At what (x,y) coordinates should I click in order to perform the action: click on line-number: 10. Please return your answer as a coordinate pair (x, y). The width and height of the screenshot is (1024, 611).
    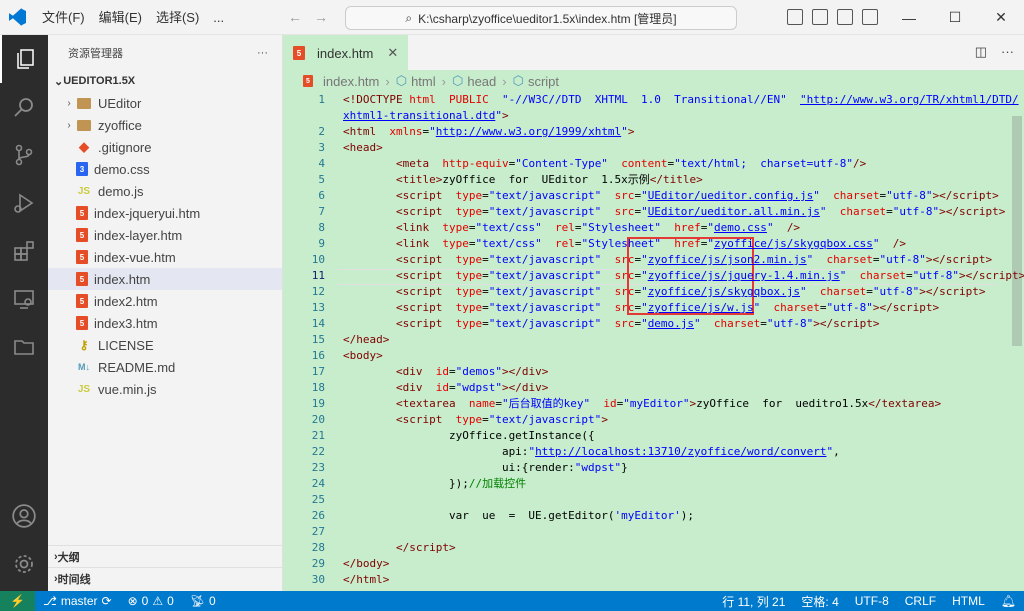
    Looking at the image, I should click on (318, 259).